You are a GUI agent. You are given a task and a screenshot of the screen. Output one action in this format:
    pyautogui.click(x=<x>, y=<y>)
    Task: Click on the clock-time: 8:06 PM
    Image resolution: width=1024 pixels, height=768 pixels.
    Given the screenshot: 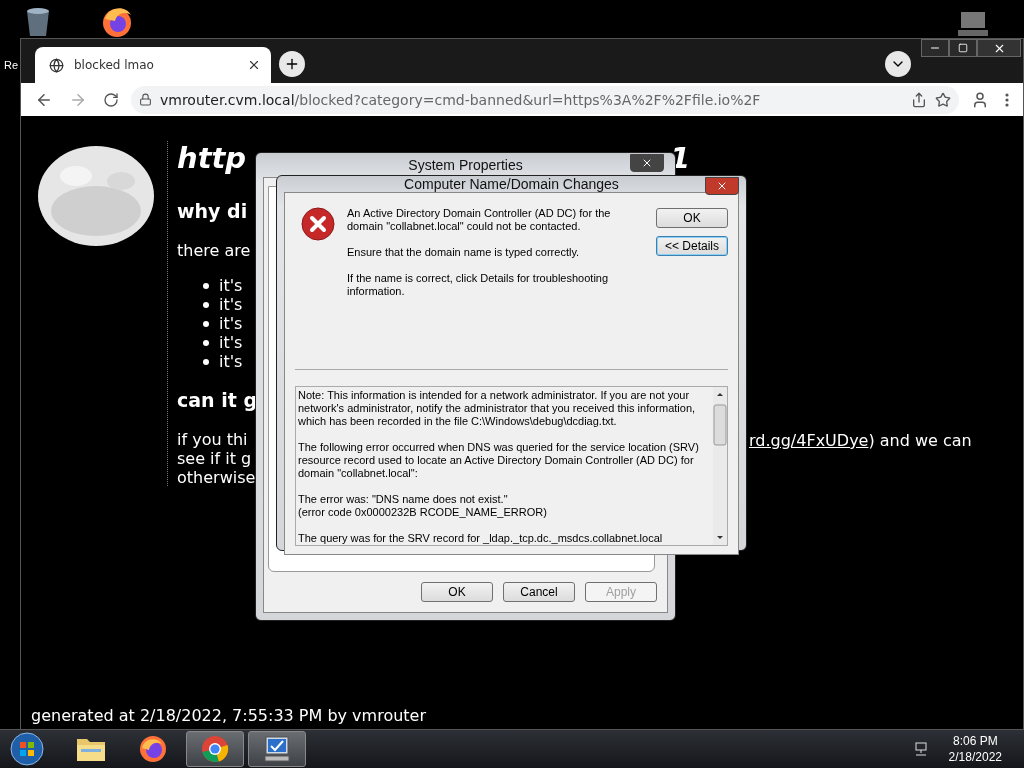 What is the action you would take?
    pyautogui.click(x=975, y=741)
    